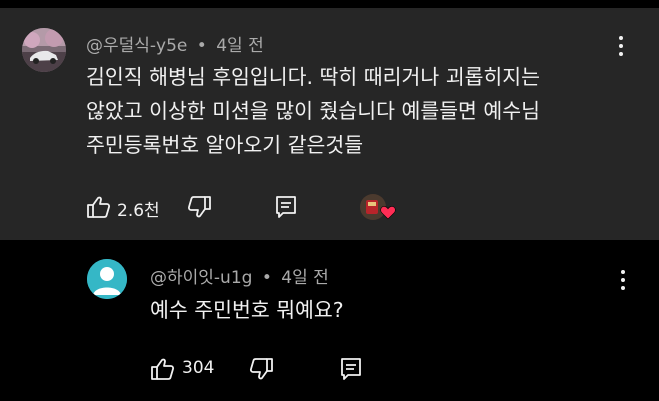 Image resolution: width=659 pixels, height=401 pixels. I want to click on comment-line: 않았고 이상한 미션을 많이 줬습니다 예를들면 예수님, so click(313, 111).